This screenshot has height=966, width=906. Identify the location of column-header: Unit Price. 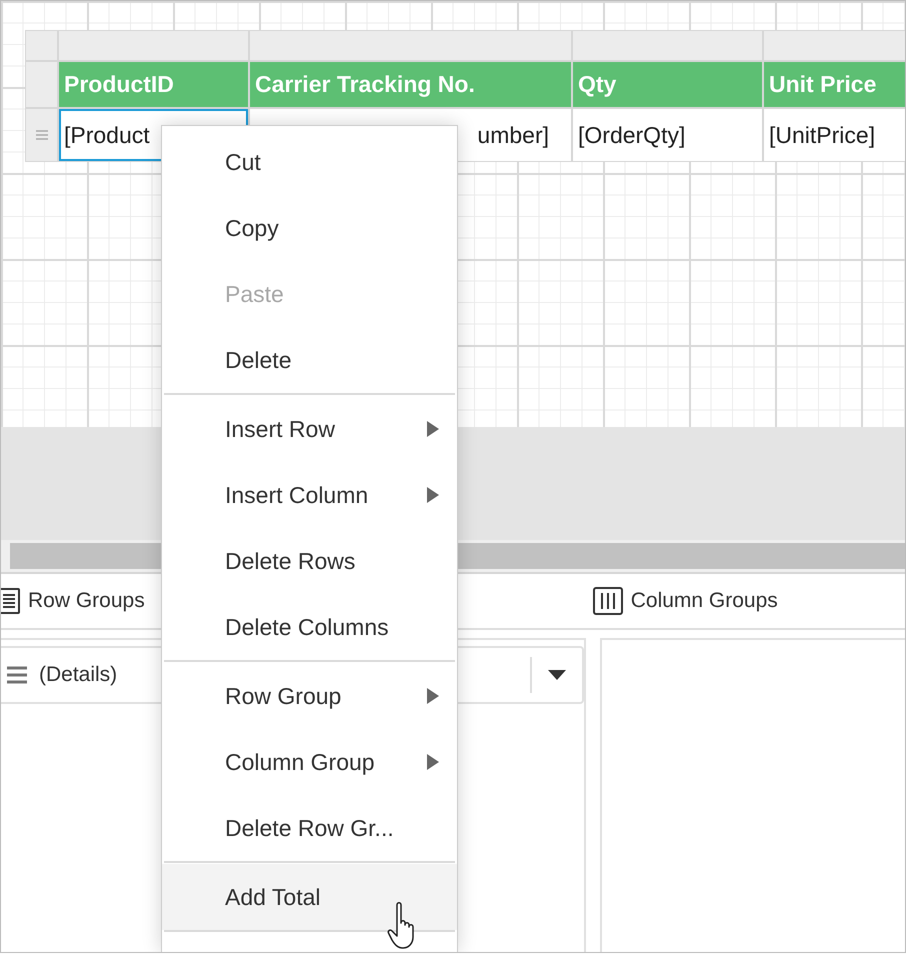
(834, 84).